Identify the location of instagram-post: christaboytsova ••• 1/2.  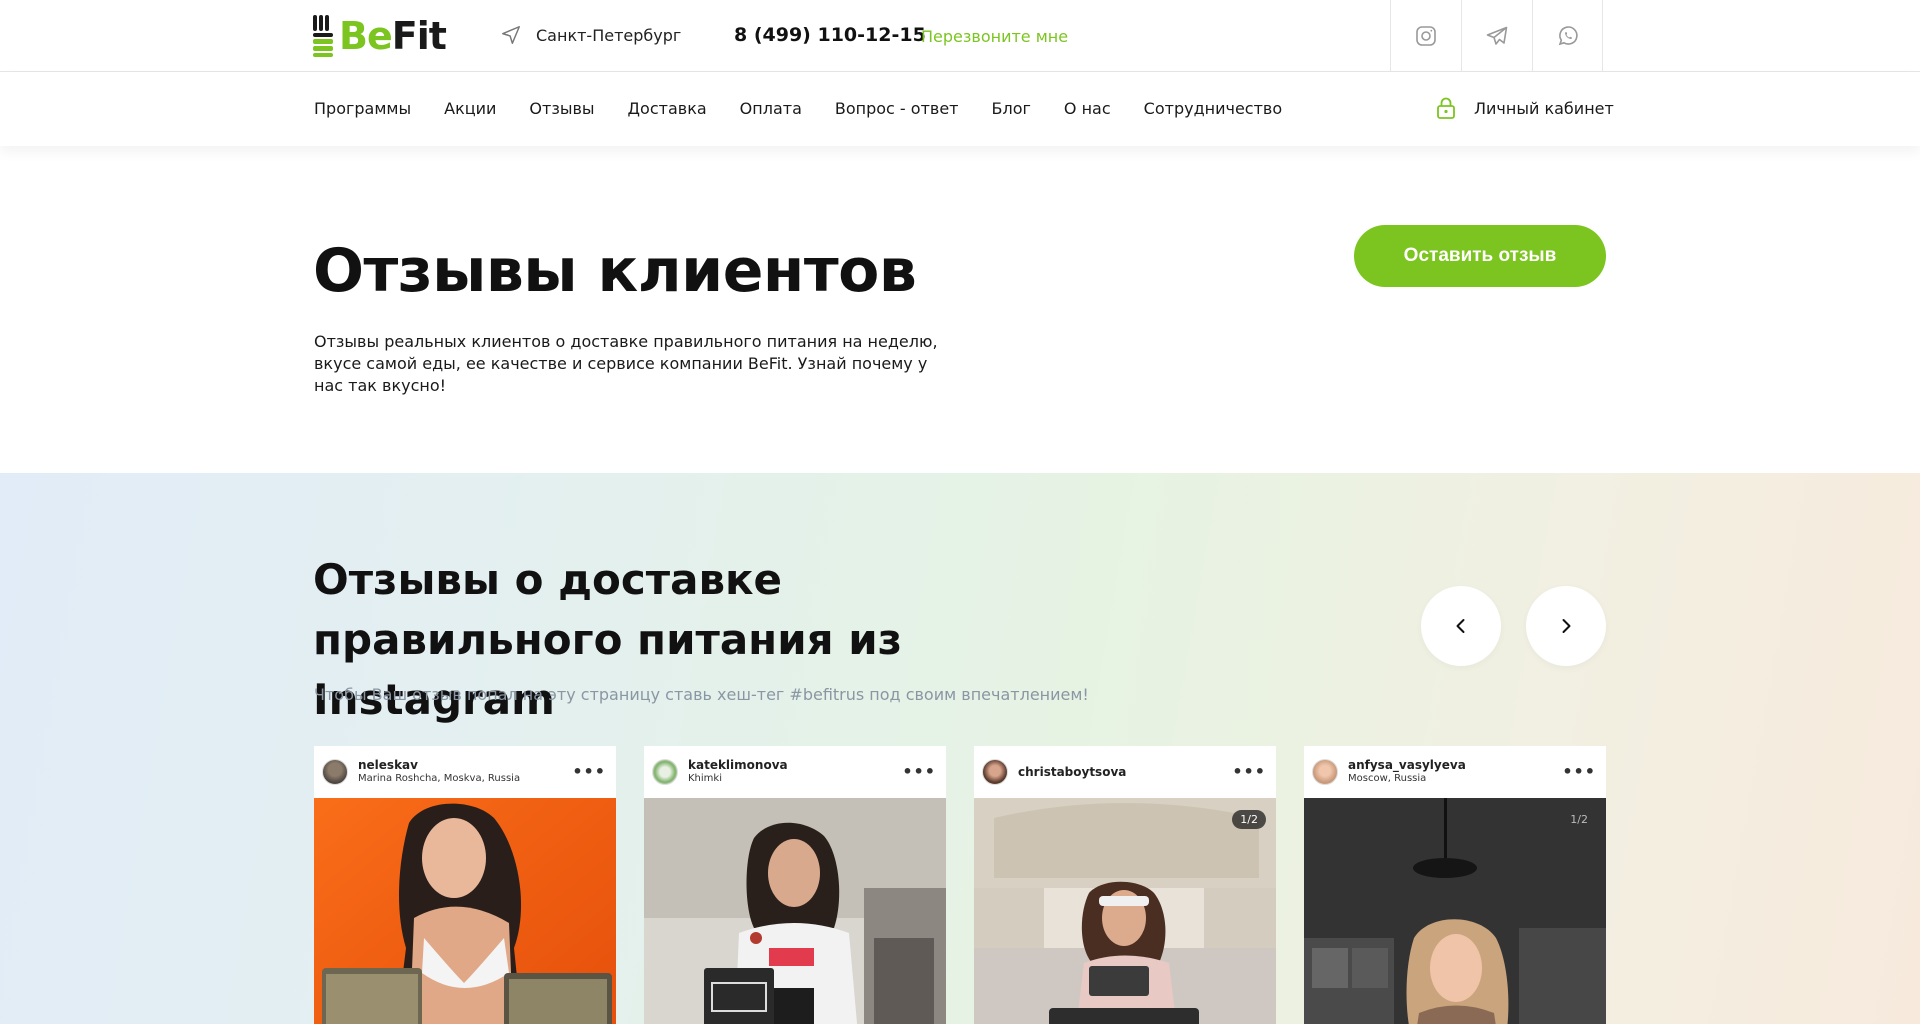
(1125, 885).